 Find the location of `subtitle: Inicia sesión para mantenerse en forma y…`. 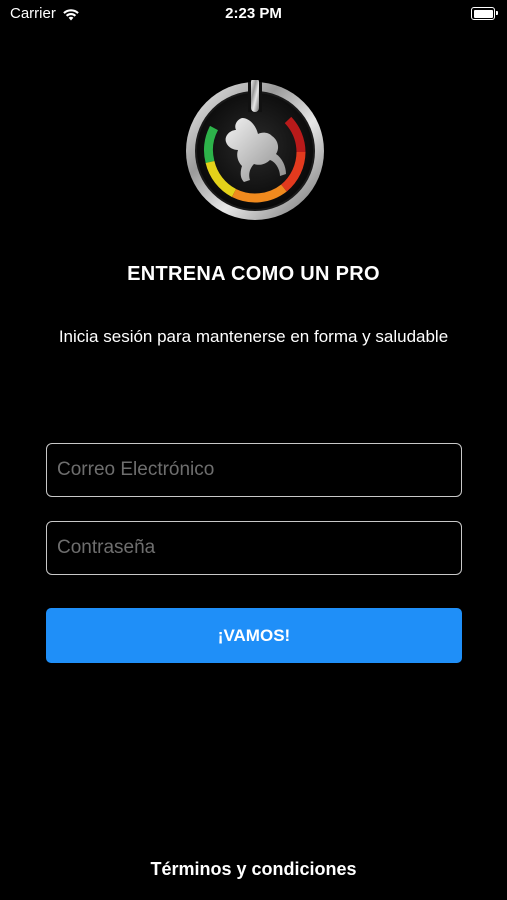

subtitle: Inicia sesión para mantenerse en forma y… is located at coordinates (253, 336).